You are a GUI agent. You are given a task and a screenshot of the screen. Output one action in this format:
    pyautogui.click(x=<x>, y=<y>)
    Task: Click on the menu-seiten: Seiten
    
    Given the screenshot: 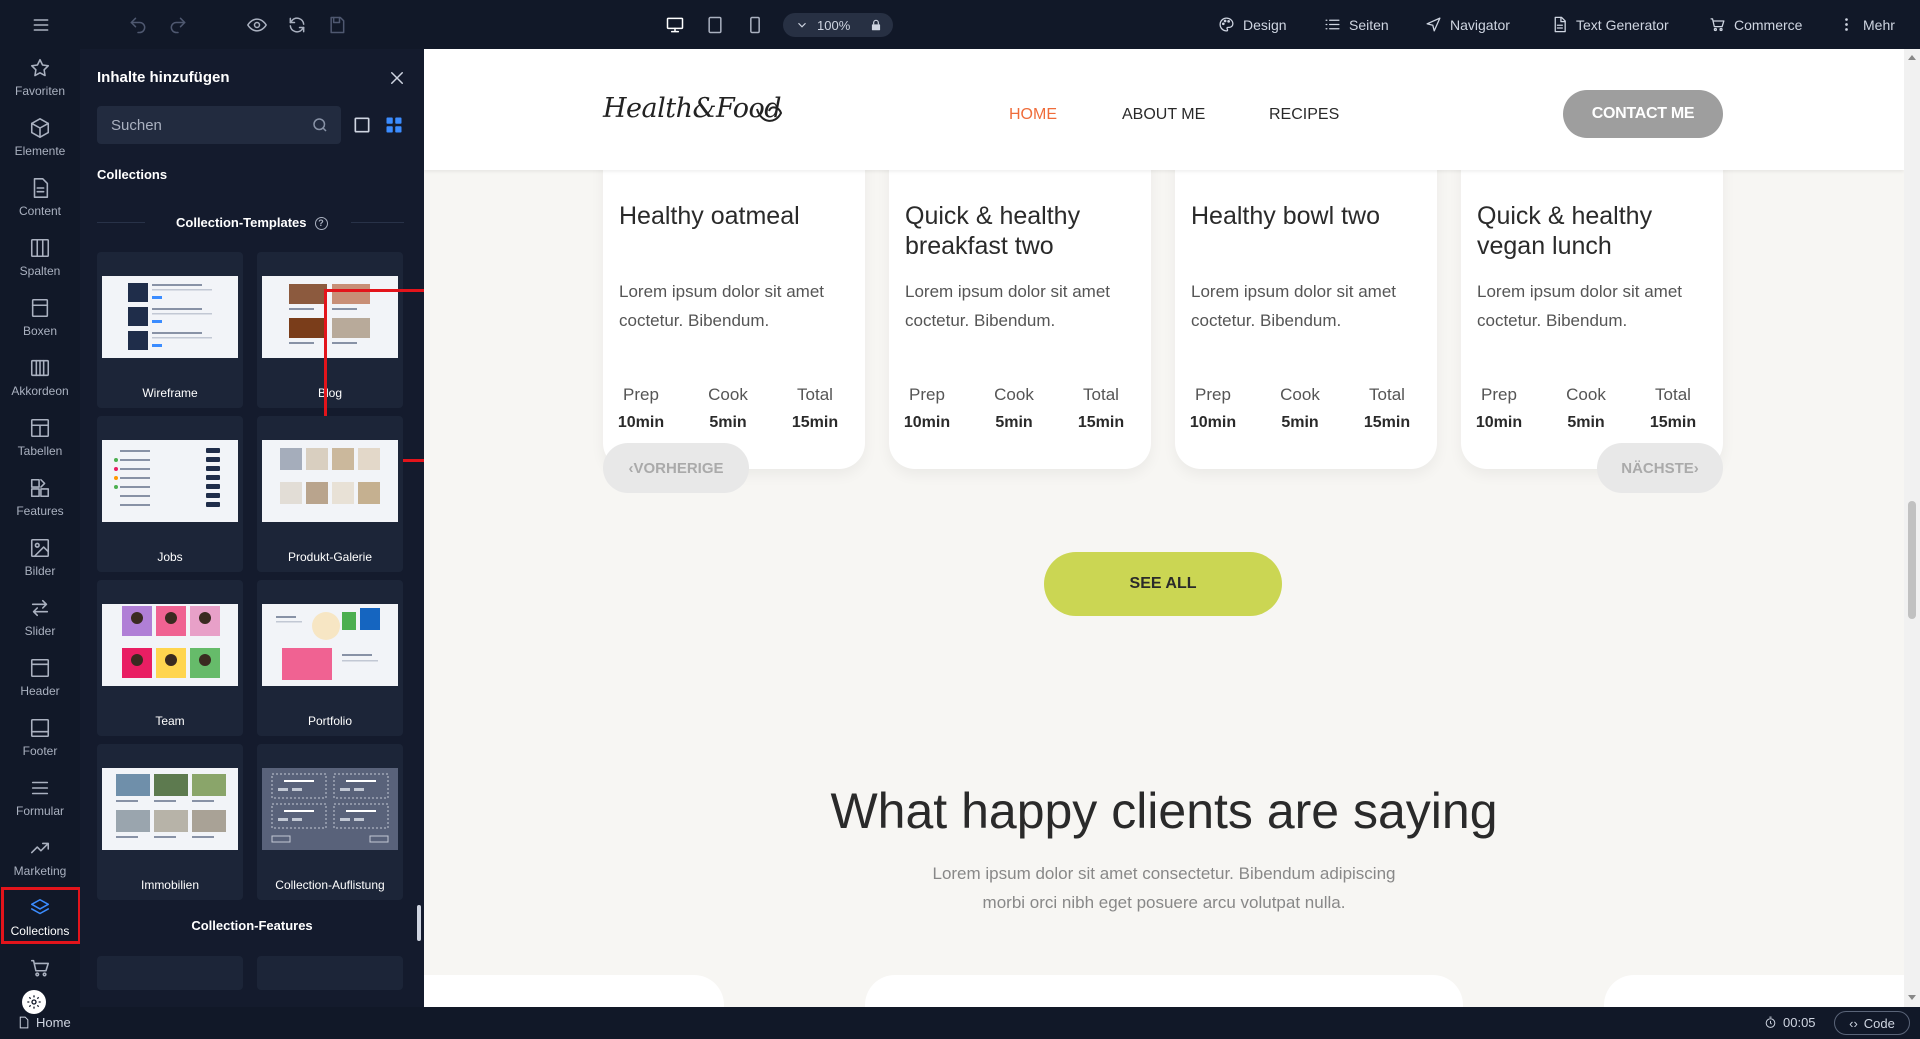 What is the action you would take?
    pyautogui.click(x=1356, y=24)
    